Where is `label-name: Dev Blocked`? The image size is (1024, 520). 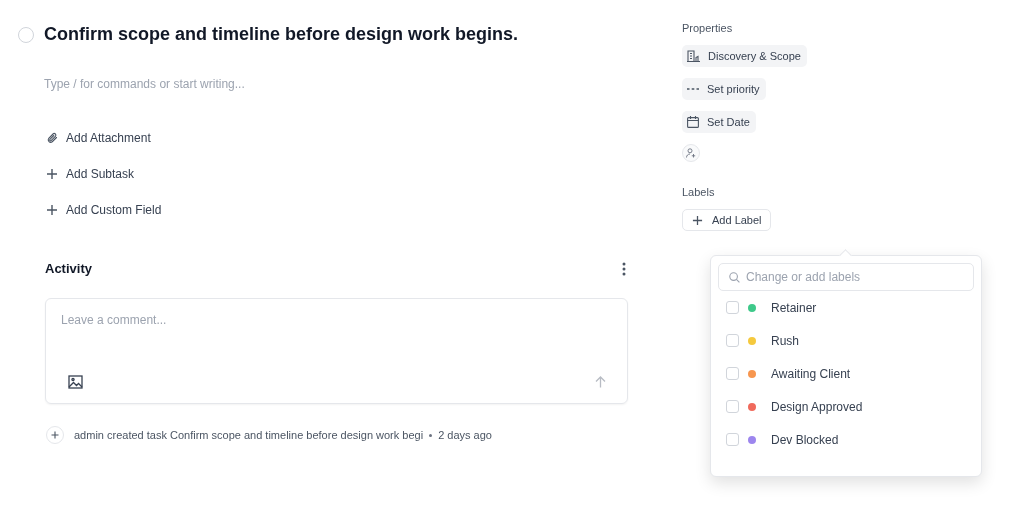
label-name: Dev Blocked is located at coordinates (805, 439).